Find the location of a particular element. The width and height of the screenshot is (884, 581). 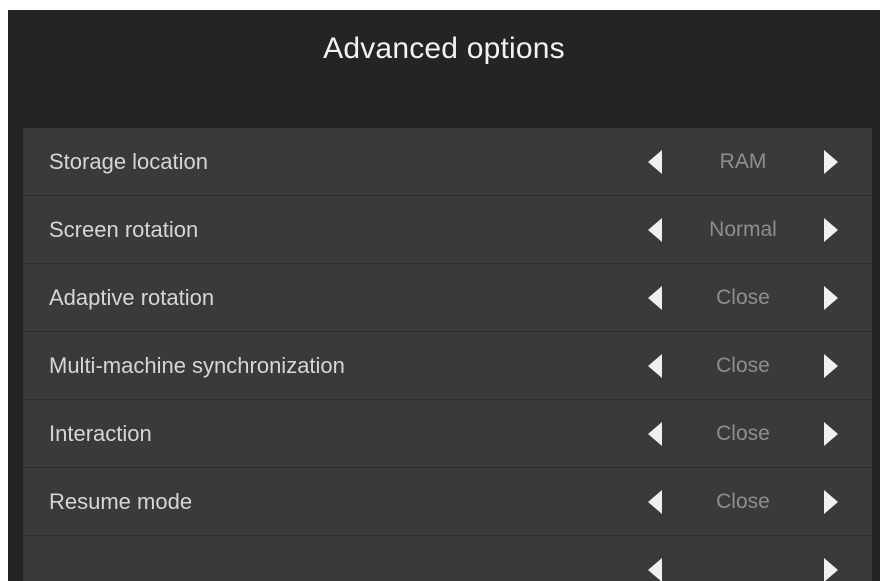

setting-value: Normal is located at coordinates (743, 229).